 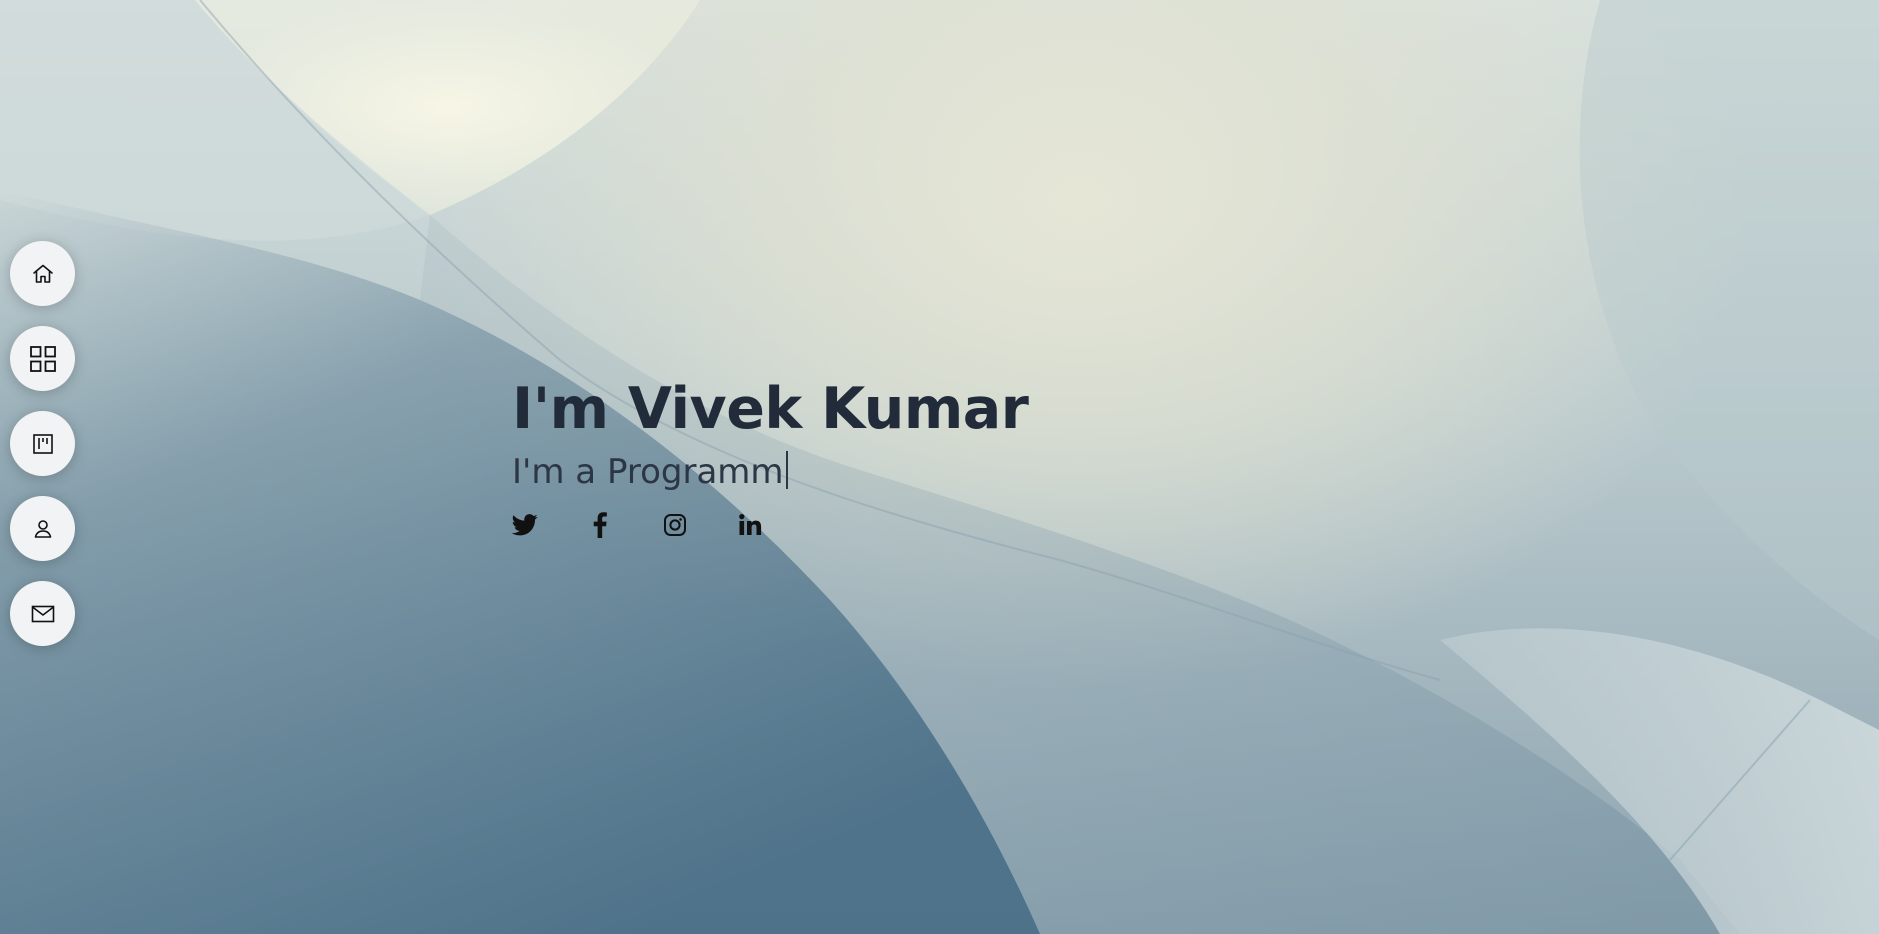 What do you see at coordinates (648, 472) in the screenshot?
I see `typed-text: I'm a Programm` at bounding box center [648, 472].